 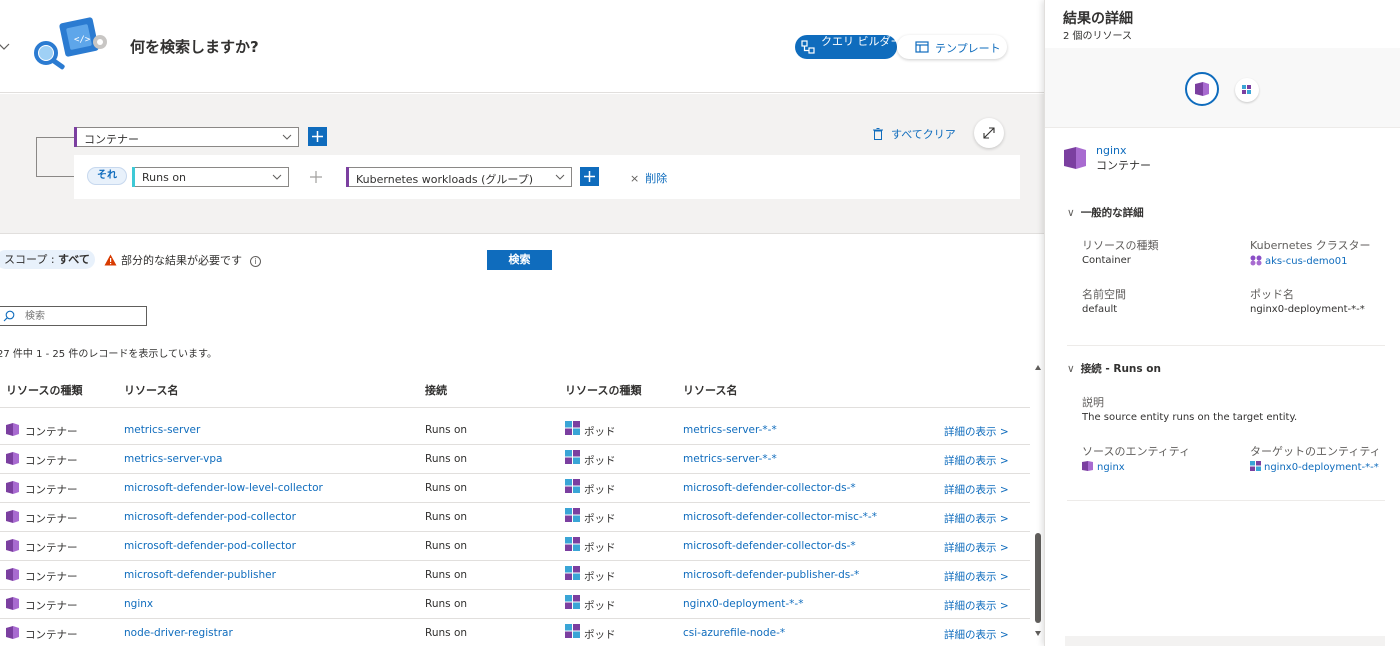 What do you see at coordinates (107, 176) in the screenshot?
I see `connector-pill: それ` at bounding box center [107, 176].